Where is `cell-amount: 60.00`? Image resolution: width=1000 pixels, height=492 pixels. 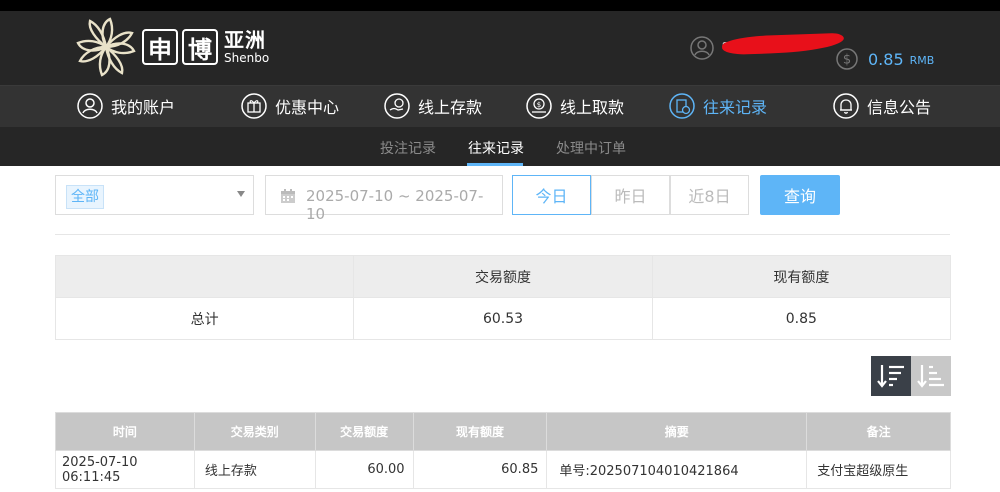 cell-amount: 60.00 is located at coordinates (364, 469).